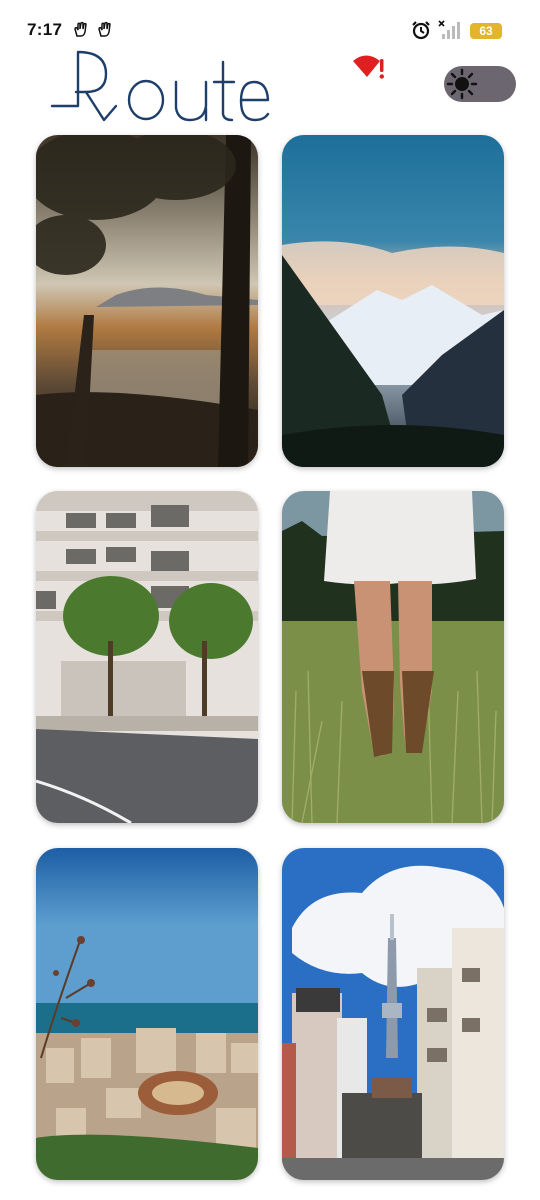  I want to click on red-wifi-alert-icon, so click(371, 67).